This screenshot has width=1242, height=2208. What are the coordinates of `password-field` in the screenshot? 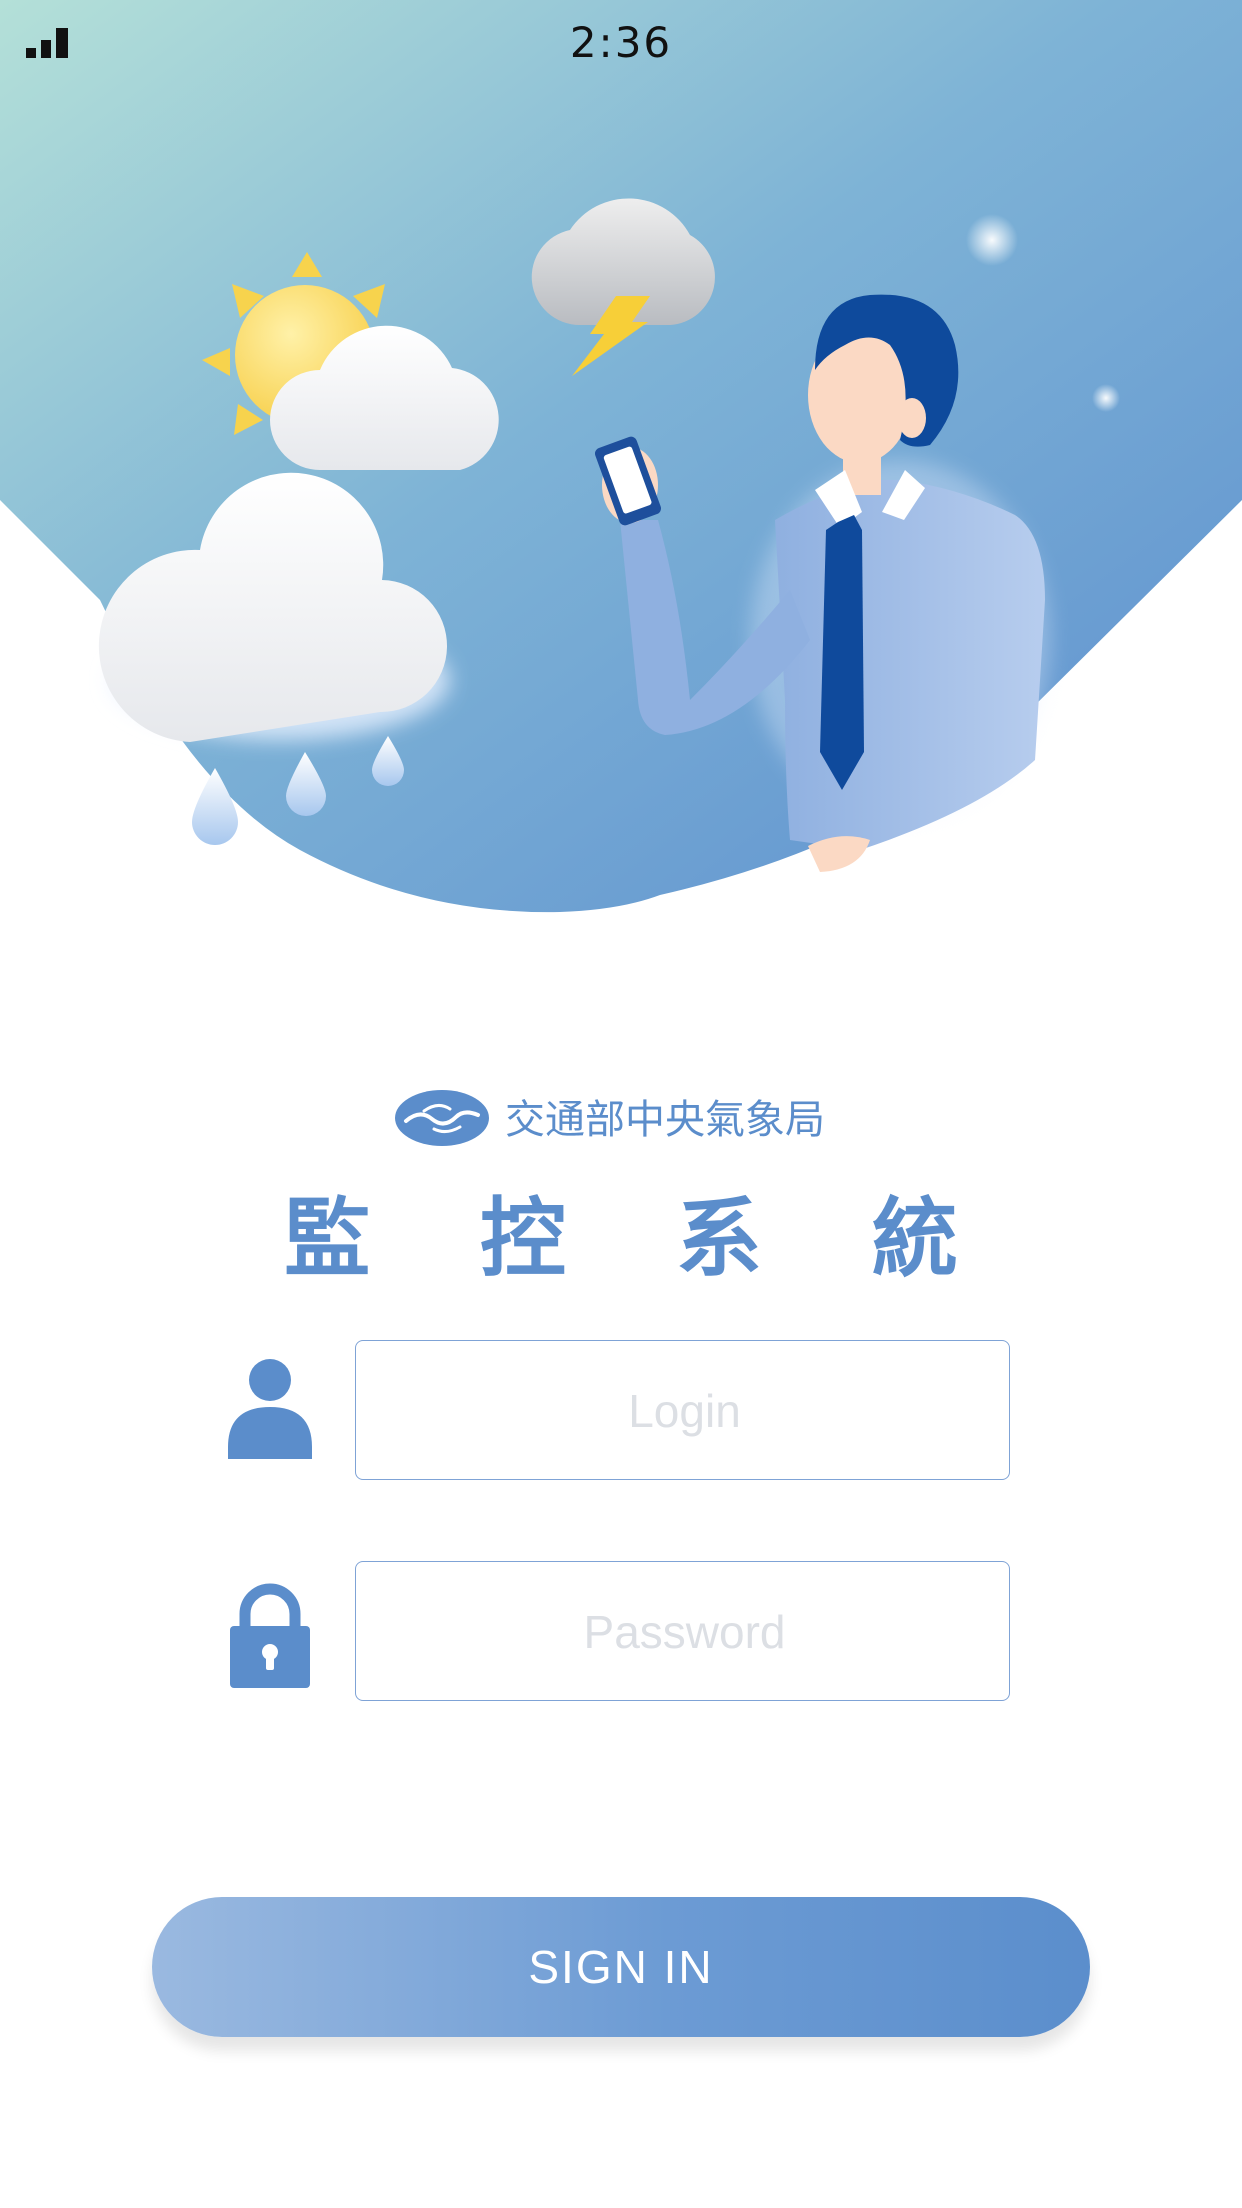 It's located at (684, 1631).